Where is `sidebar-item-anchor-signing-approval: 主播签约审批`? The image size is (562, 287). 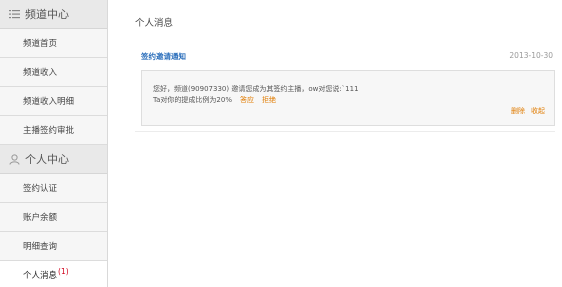 sidebar-item-anchor-signing-approval: 主播签约审批 is located at coordinates (53, 130).